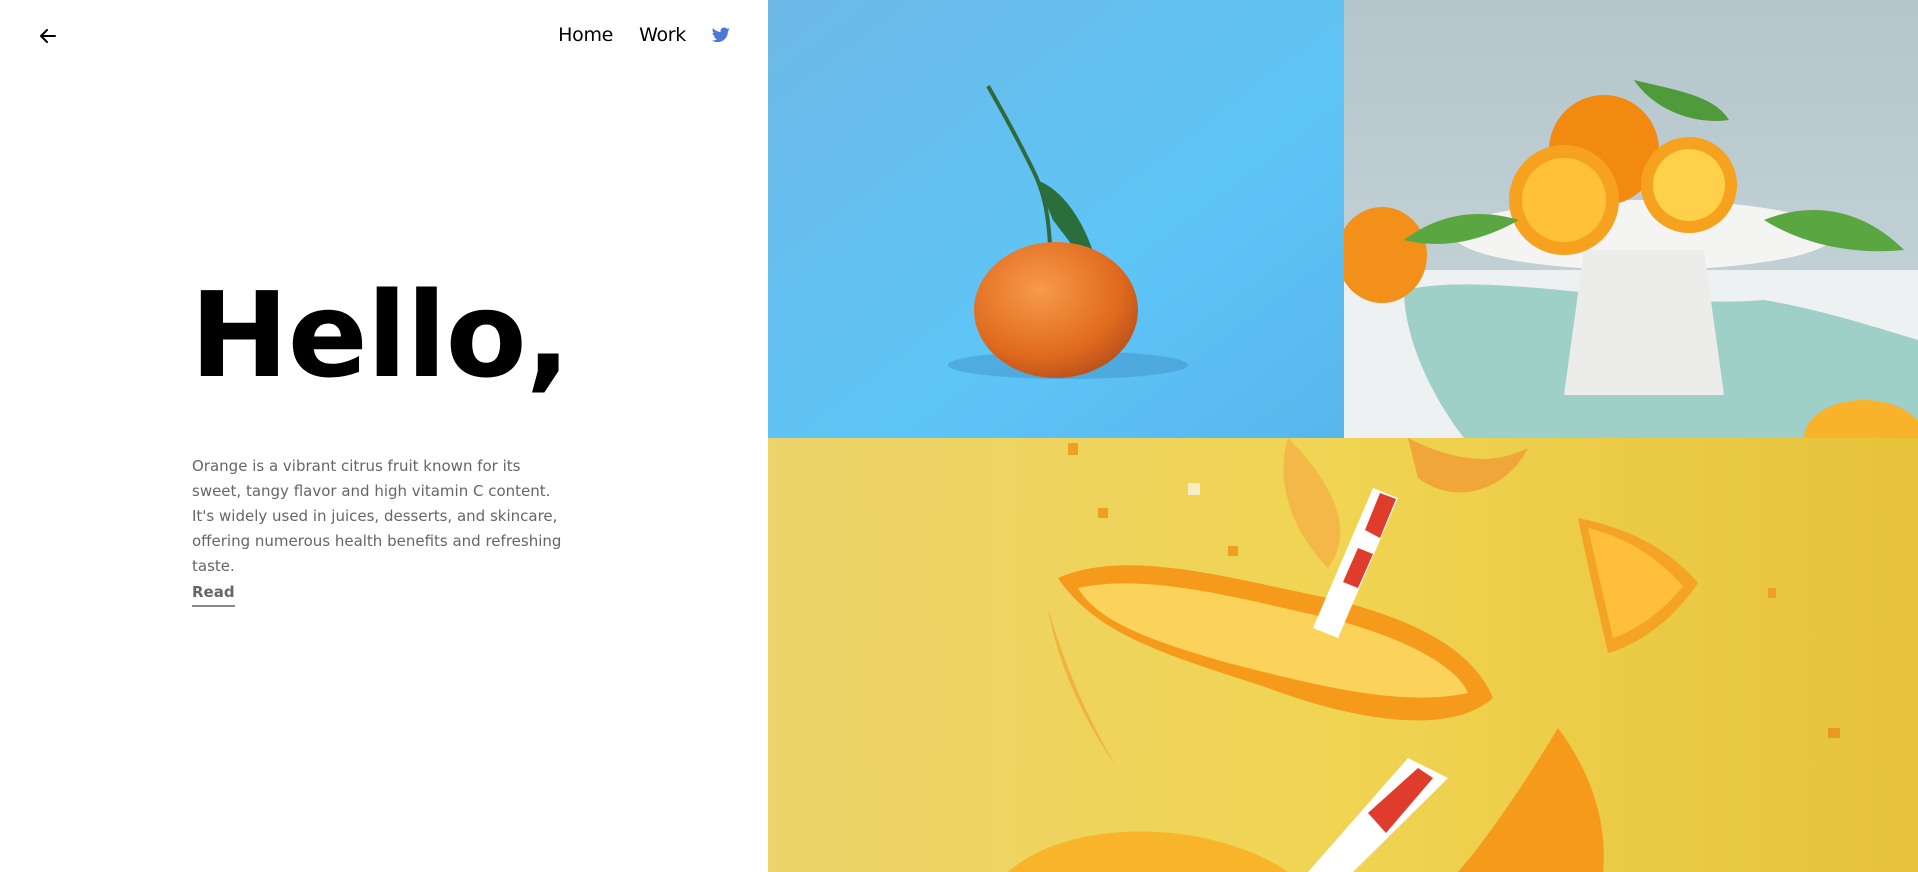 This screenshot has width=1918, height=872. I want to click on twitter-link, so click(721, 35).